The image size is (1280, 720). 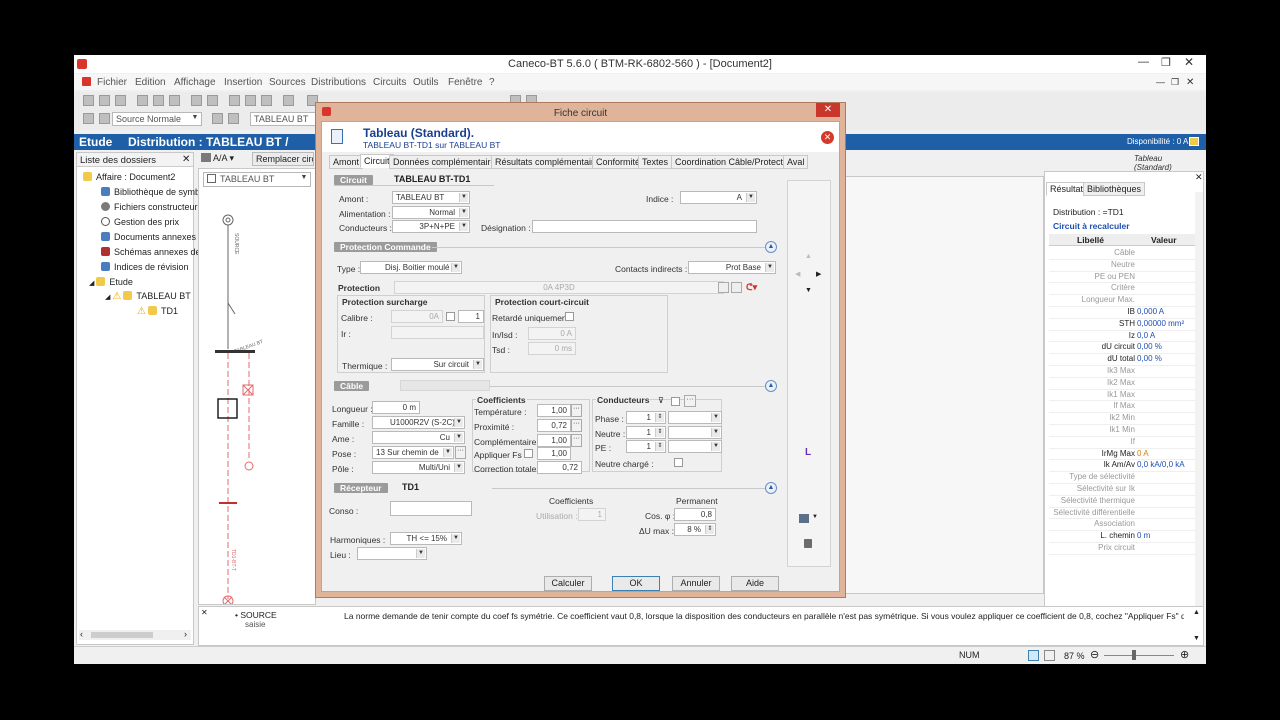 I want to click on maximize-icon: ❐, so click(x=1166, y=62).